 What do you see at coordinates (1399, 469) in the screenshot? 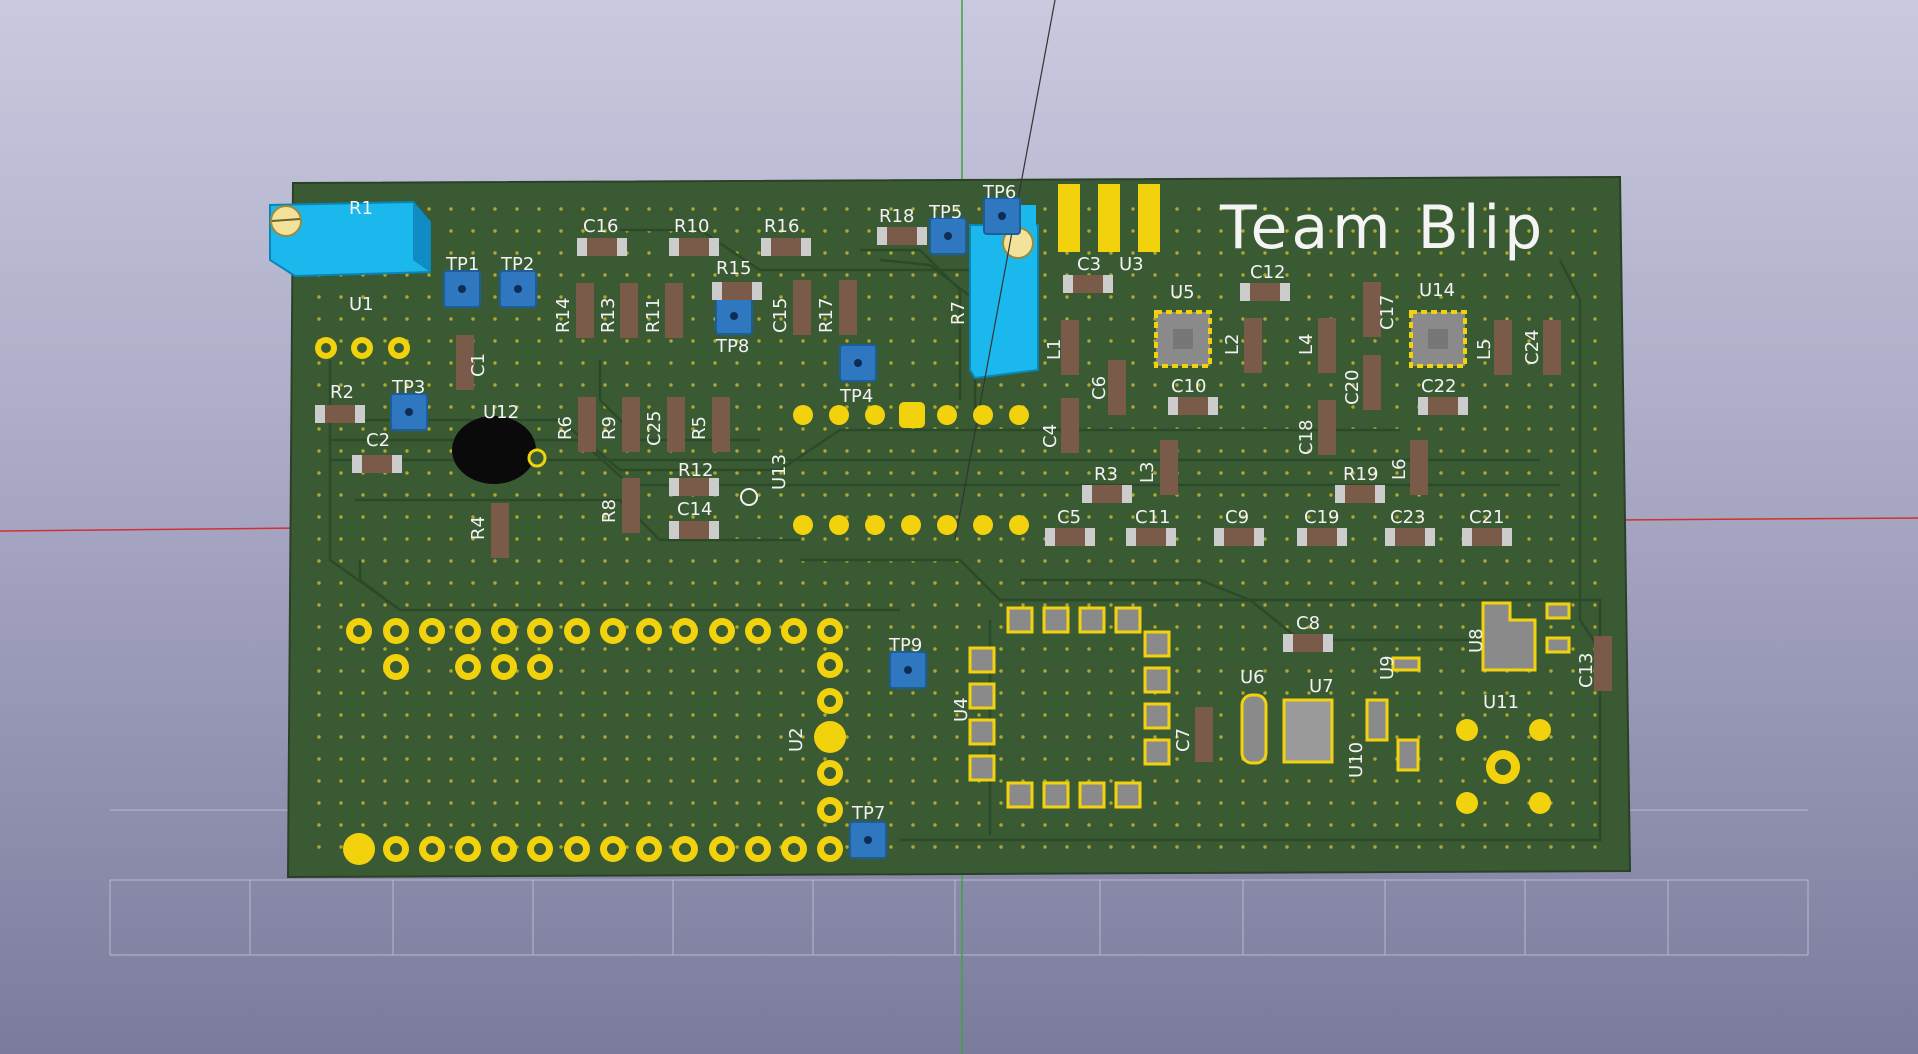
I see `label-l6: L6` at bounding box center [1399, 469].